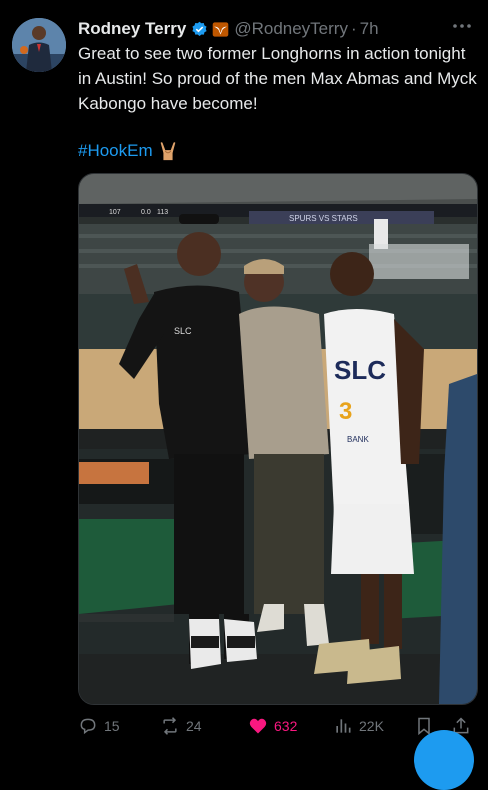 Image resolution: width=488 pixels, height=790 pixels. I want to click on retweet-count: 24, so click(194, 726).